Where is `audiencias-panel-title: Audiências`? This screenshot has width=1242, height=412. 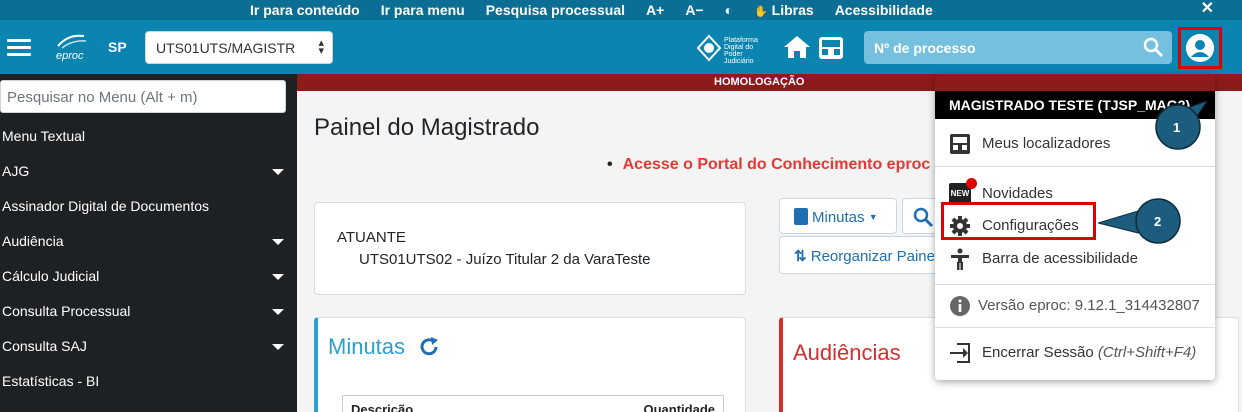
audiencias-panel-title: Audiências is located at coordinates (847, 352).